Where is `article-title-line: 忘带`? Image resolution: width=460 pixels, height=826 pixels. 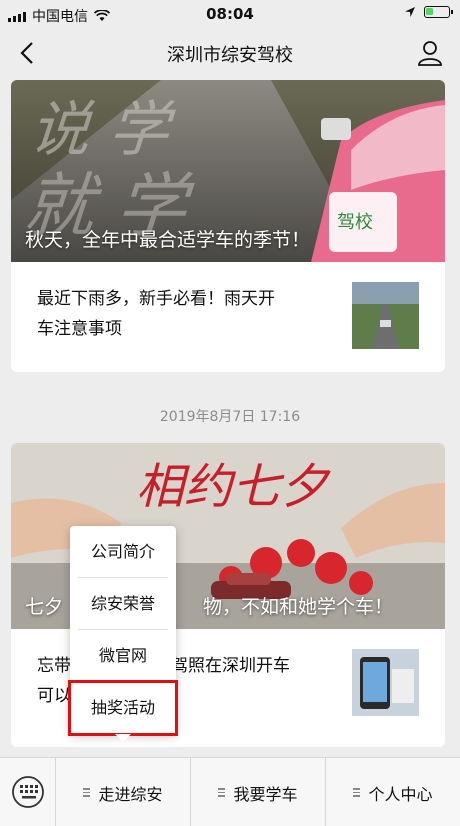
article-title-line: 忘带 is located at coordinates (54, 666).